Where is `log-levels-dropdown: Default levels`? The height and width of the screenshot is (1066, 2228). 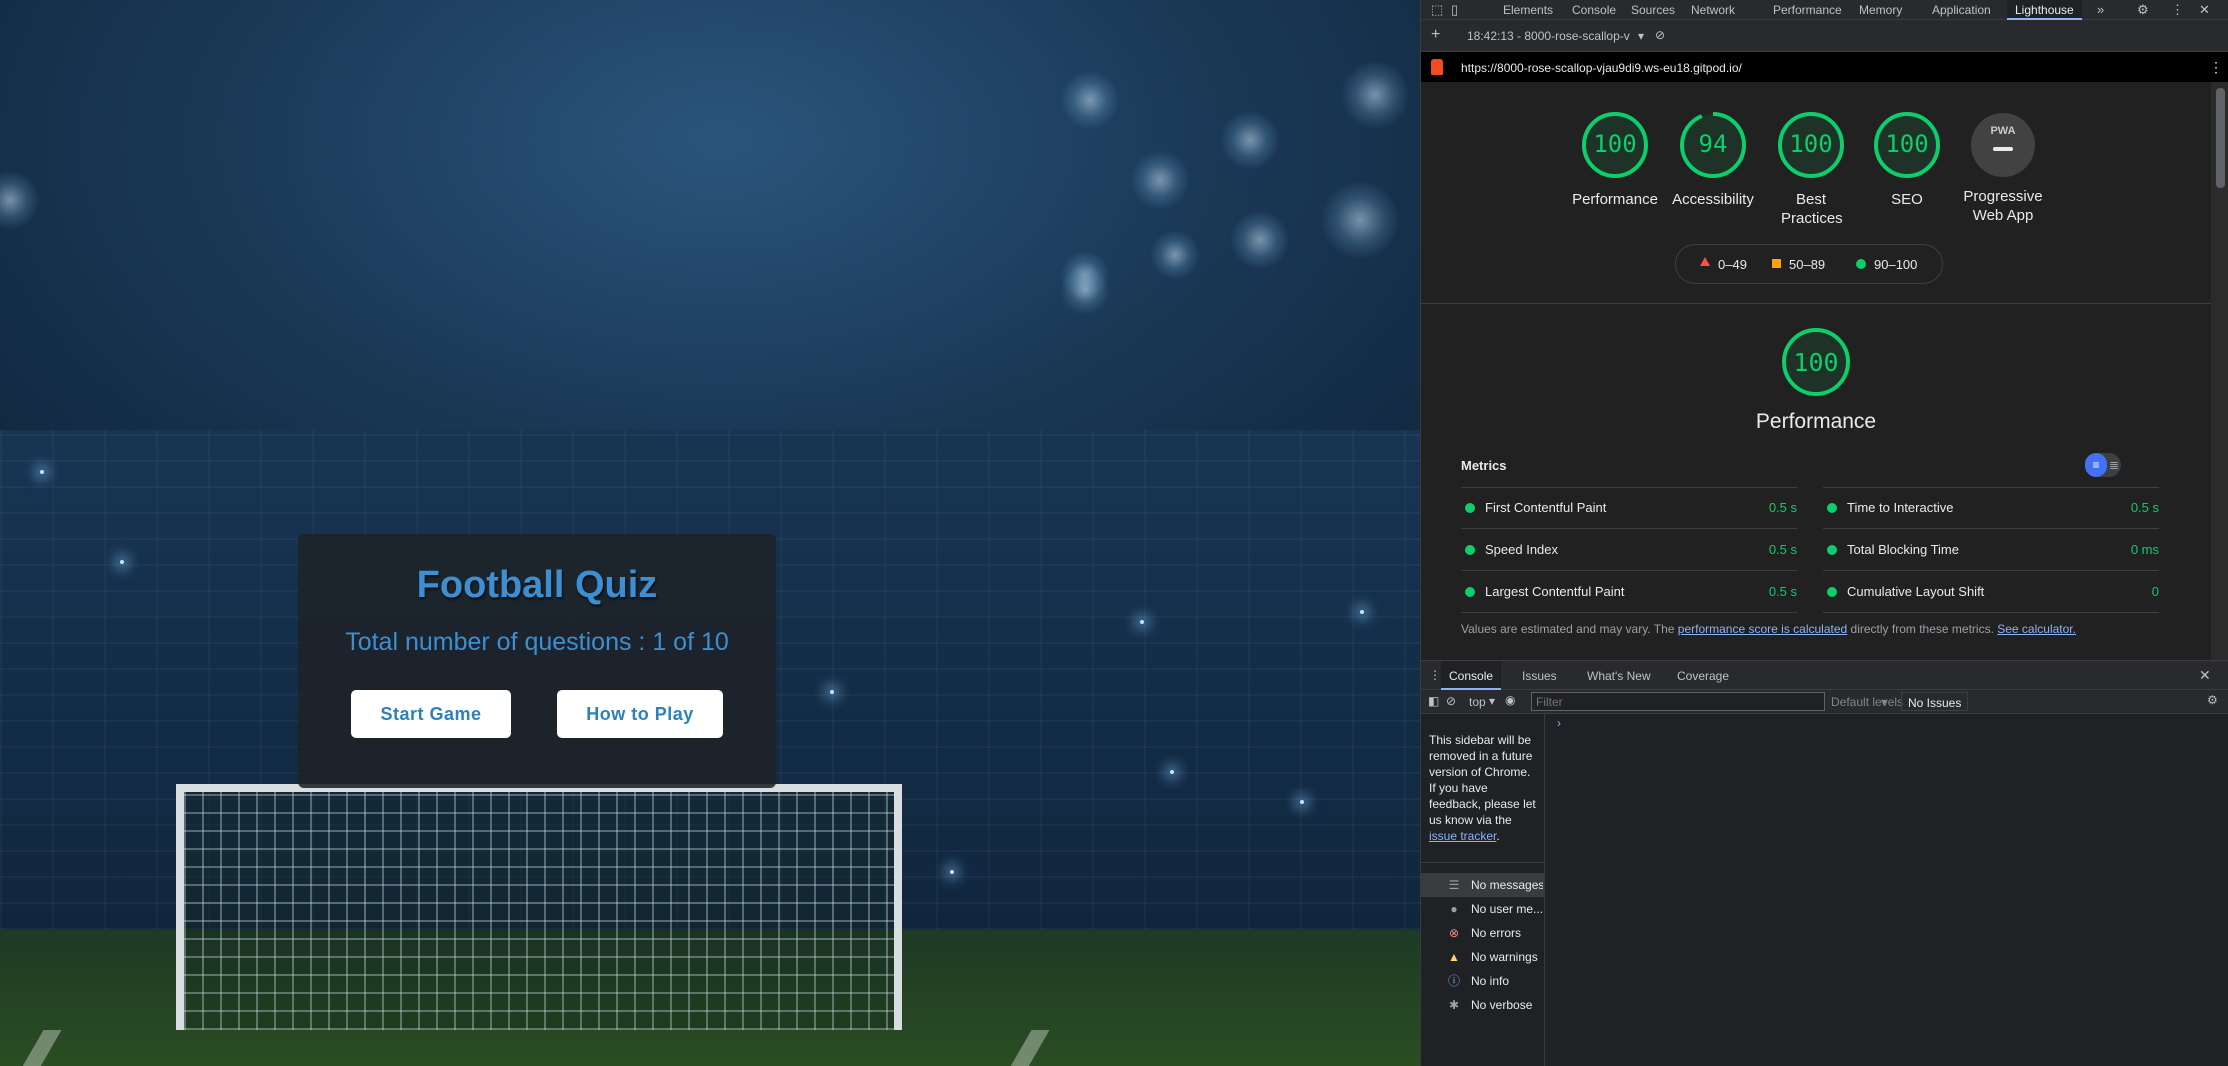
log-levels-dropdown: Default levels is located at coordinates (1867, 702).